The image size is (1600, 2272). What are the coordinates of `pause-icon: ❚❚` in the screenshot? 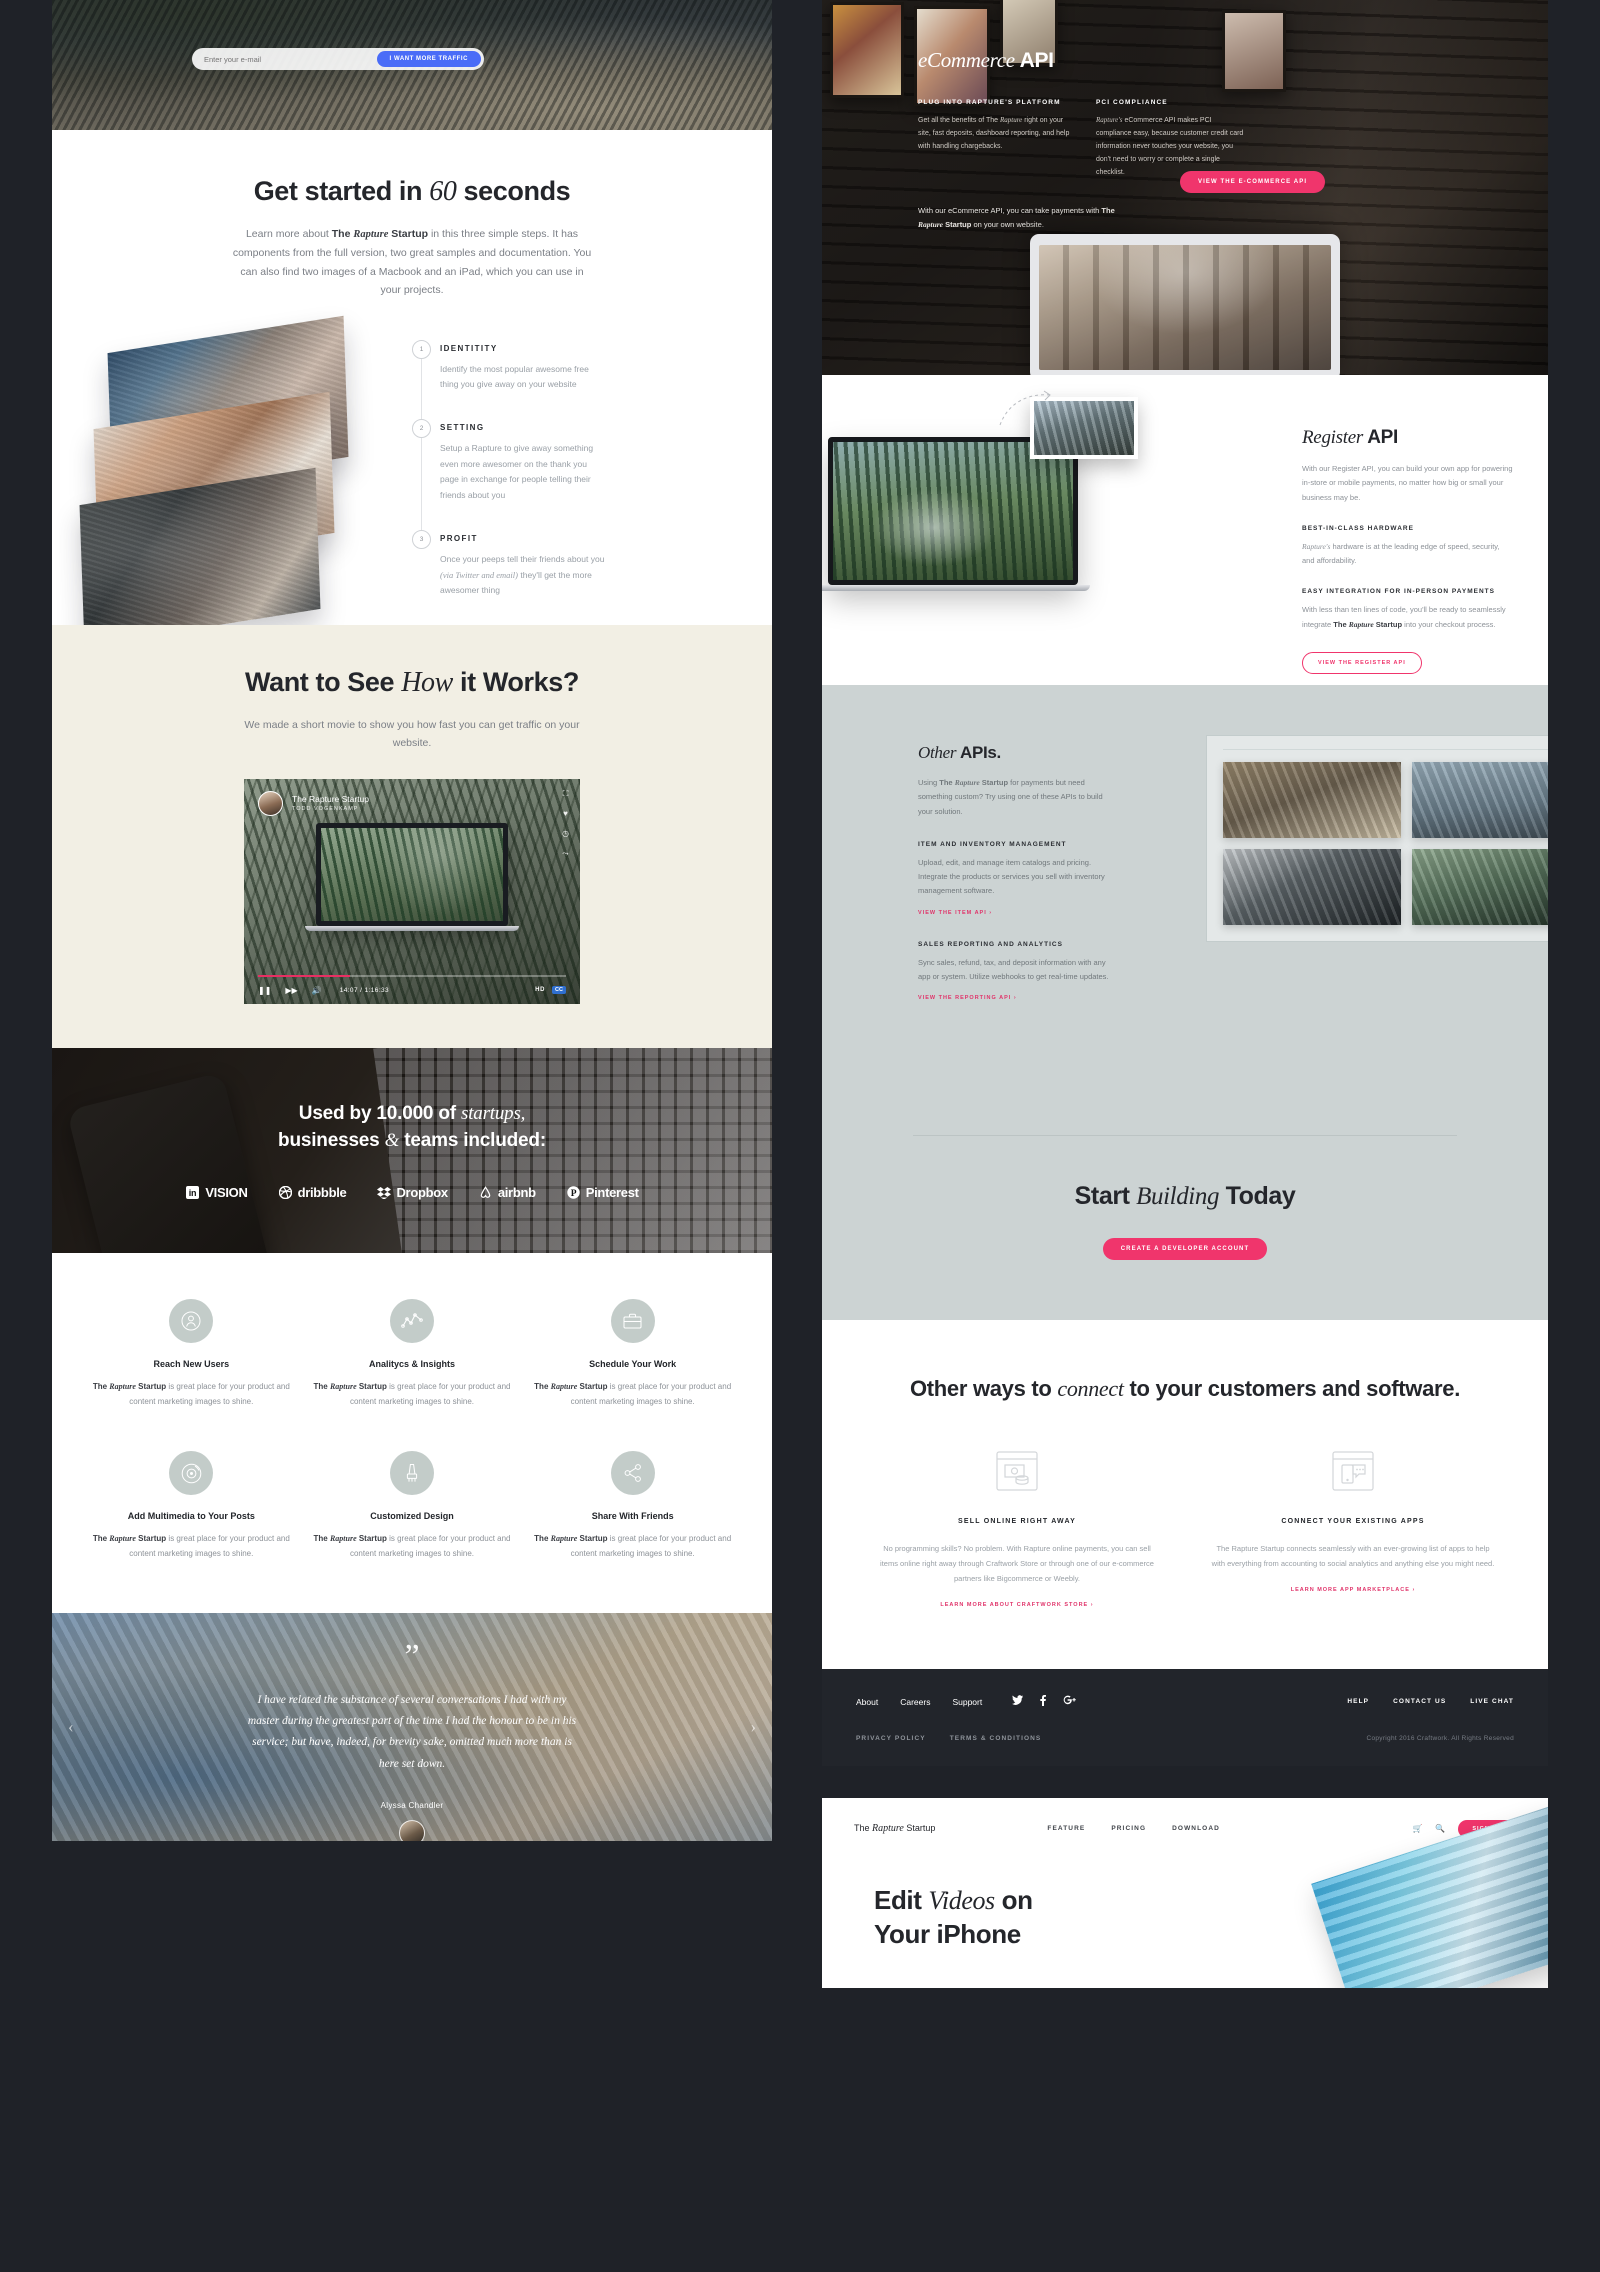 It's located at (264, 990).